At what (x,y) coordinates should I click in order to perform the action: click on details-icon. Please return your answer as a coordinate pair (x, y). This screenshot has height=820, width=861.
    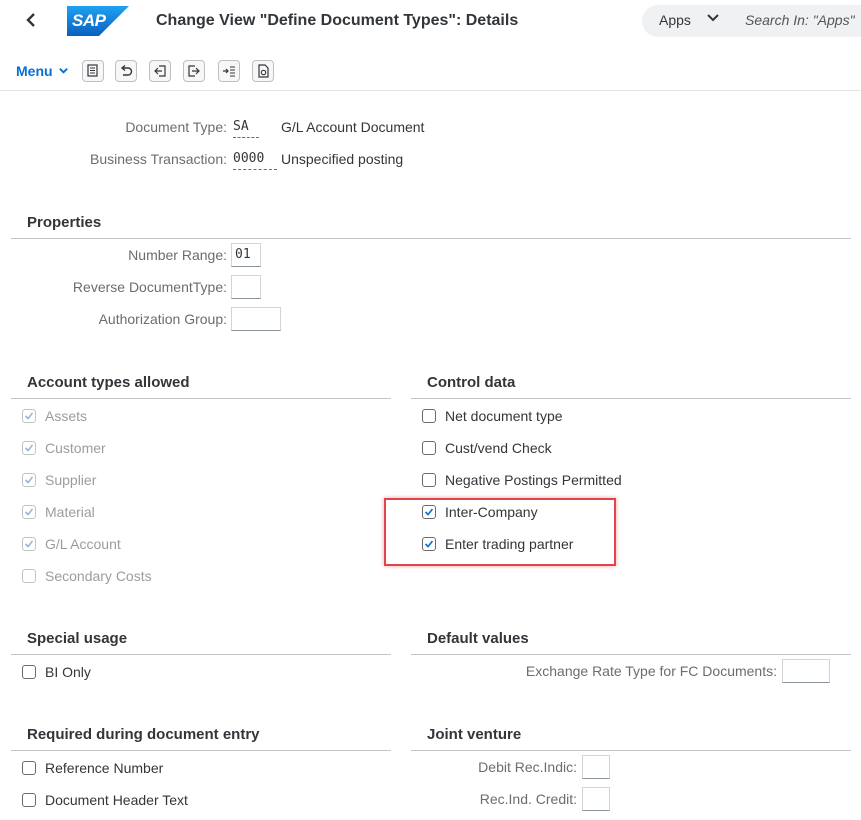
    Looking at the image, I should click on (263, 71).